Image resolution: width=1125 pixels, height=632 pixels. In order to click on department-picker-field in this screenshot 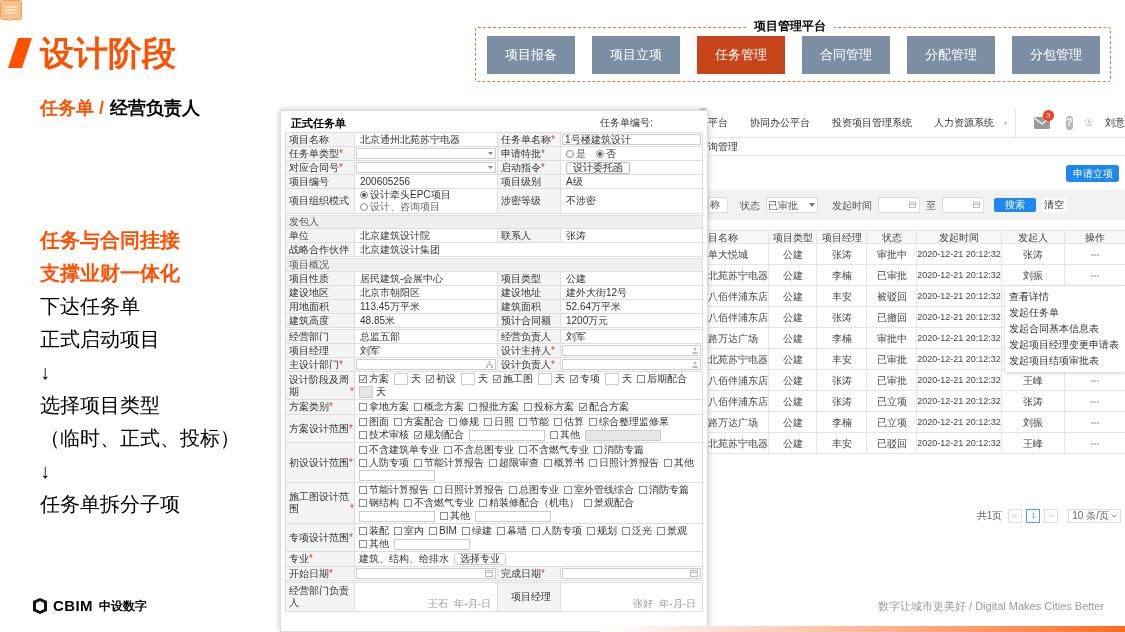, I will do `click(426, 364)`.